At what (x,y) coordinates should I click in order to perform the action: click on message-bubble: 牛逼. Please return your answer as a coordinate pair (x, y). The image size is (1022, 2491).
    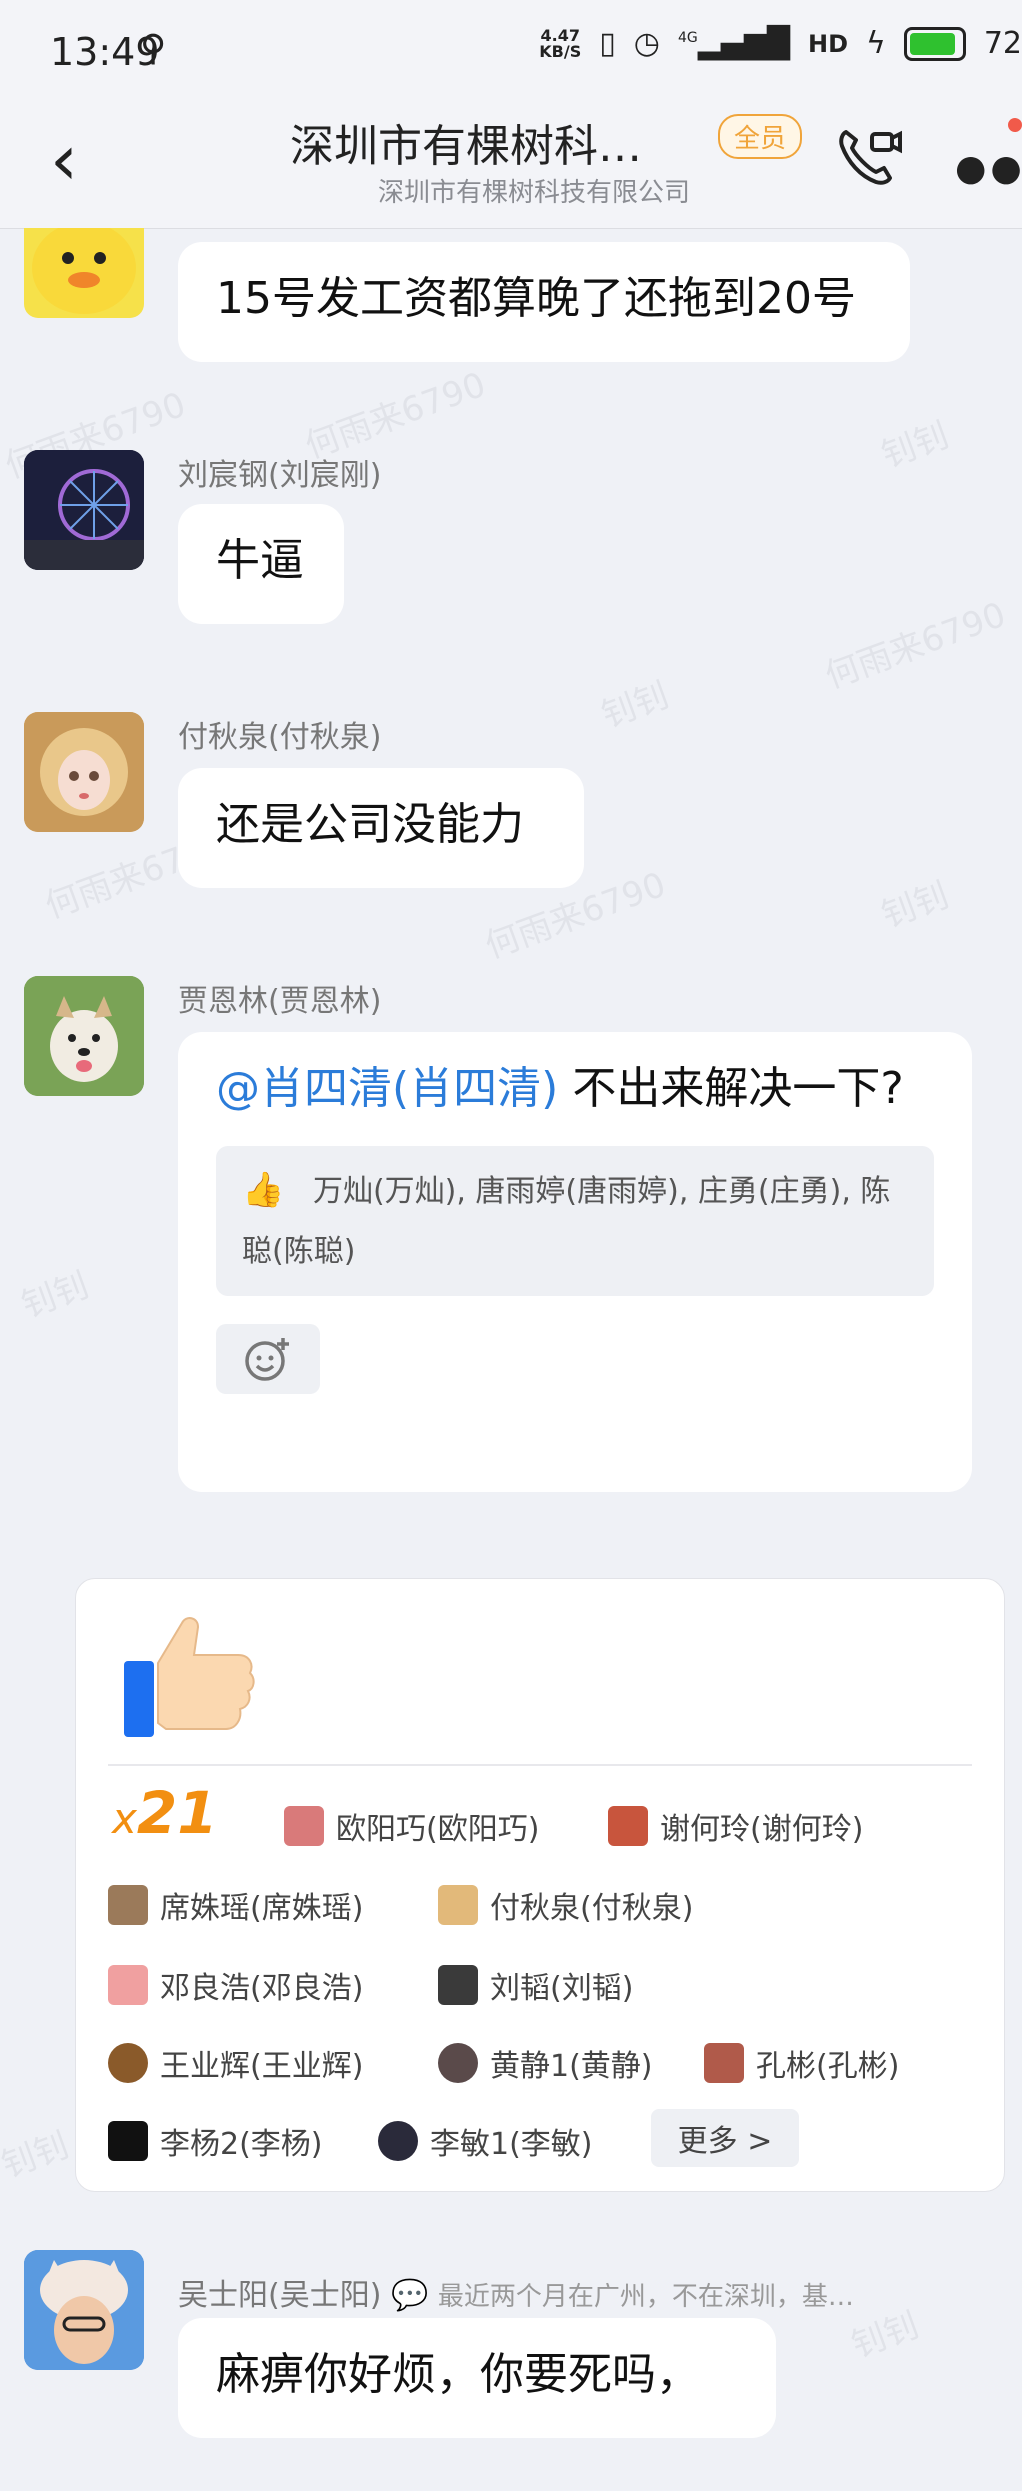
    Looking at the image, I should click on (261, 564).